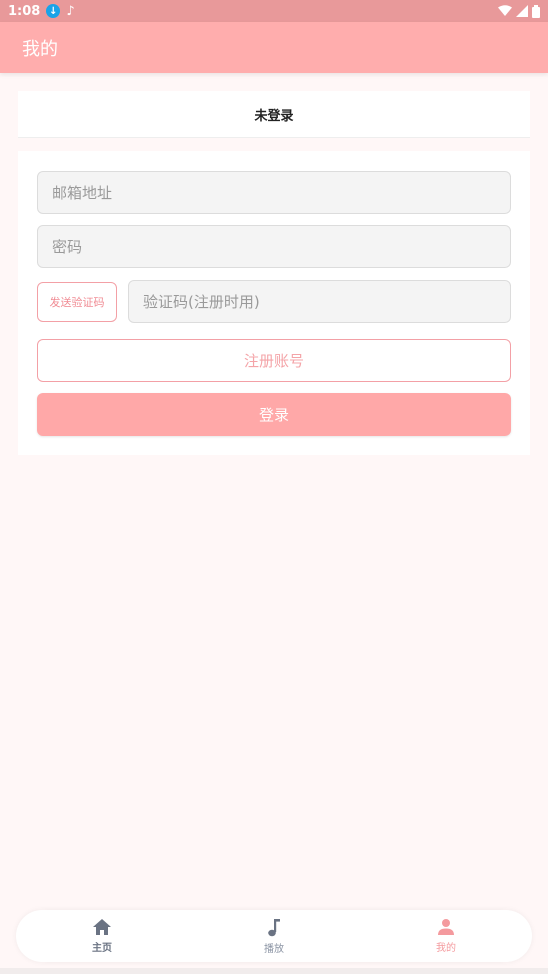 This screenshot has width=548, height=974. I want to click on wifi-icon, so click(505, 10).